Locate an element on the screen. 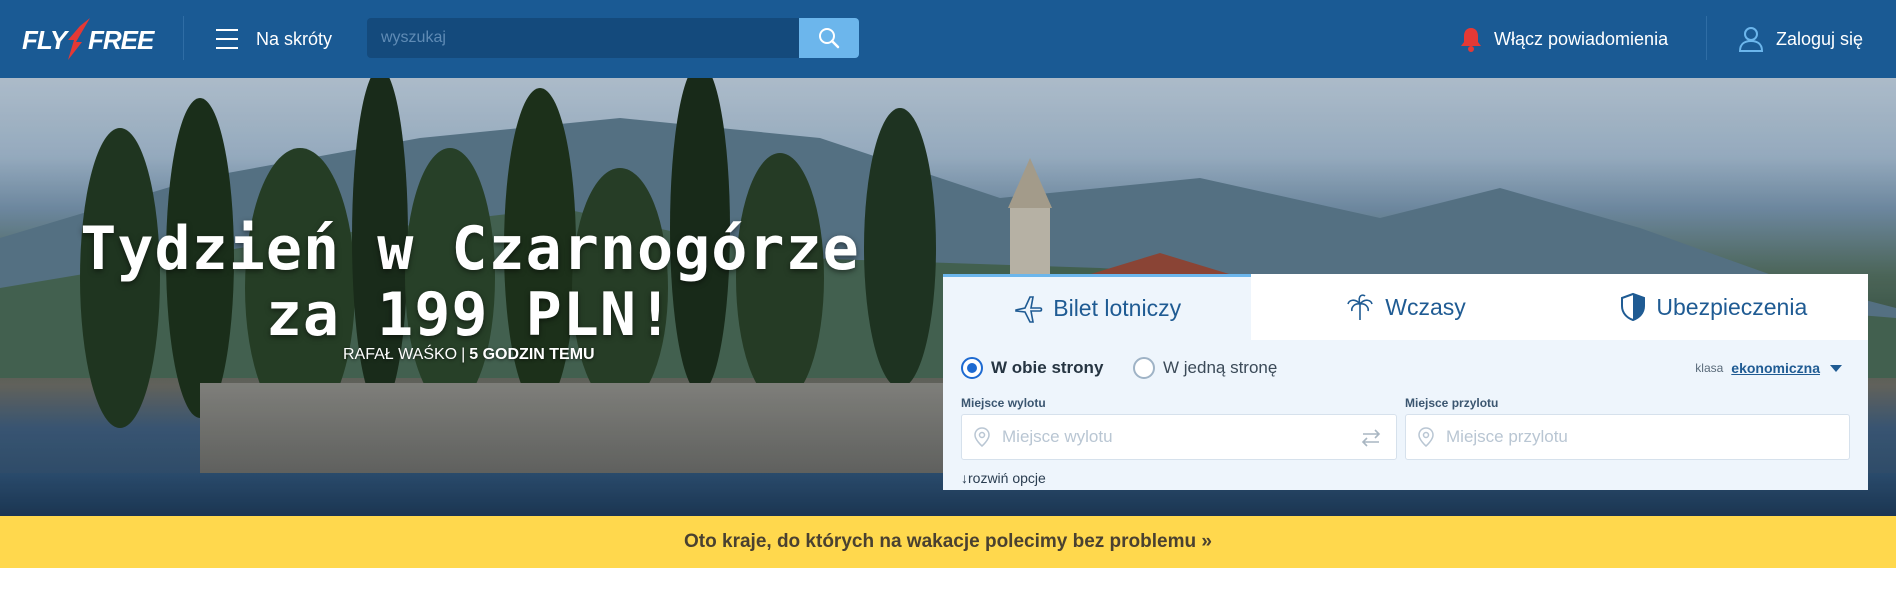  login-label: Zaloguj się is located at coordinates (1820, 38).